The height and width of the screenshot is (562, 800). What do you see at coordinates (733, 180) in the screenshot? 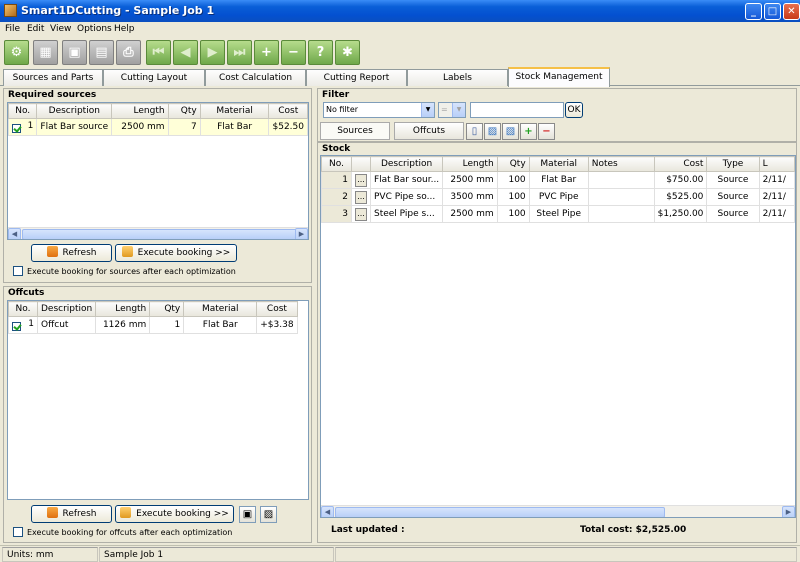
I see `cell-type: Source` at bounding box center [733, 180].